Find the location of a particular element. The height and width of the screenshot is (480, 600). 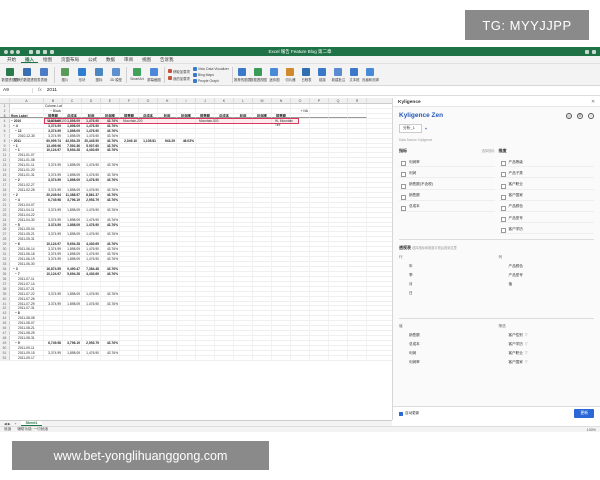

addin-app-button: People Graph is located at coordinates (210, 80).